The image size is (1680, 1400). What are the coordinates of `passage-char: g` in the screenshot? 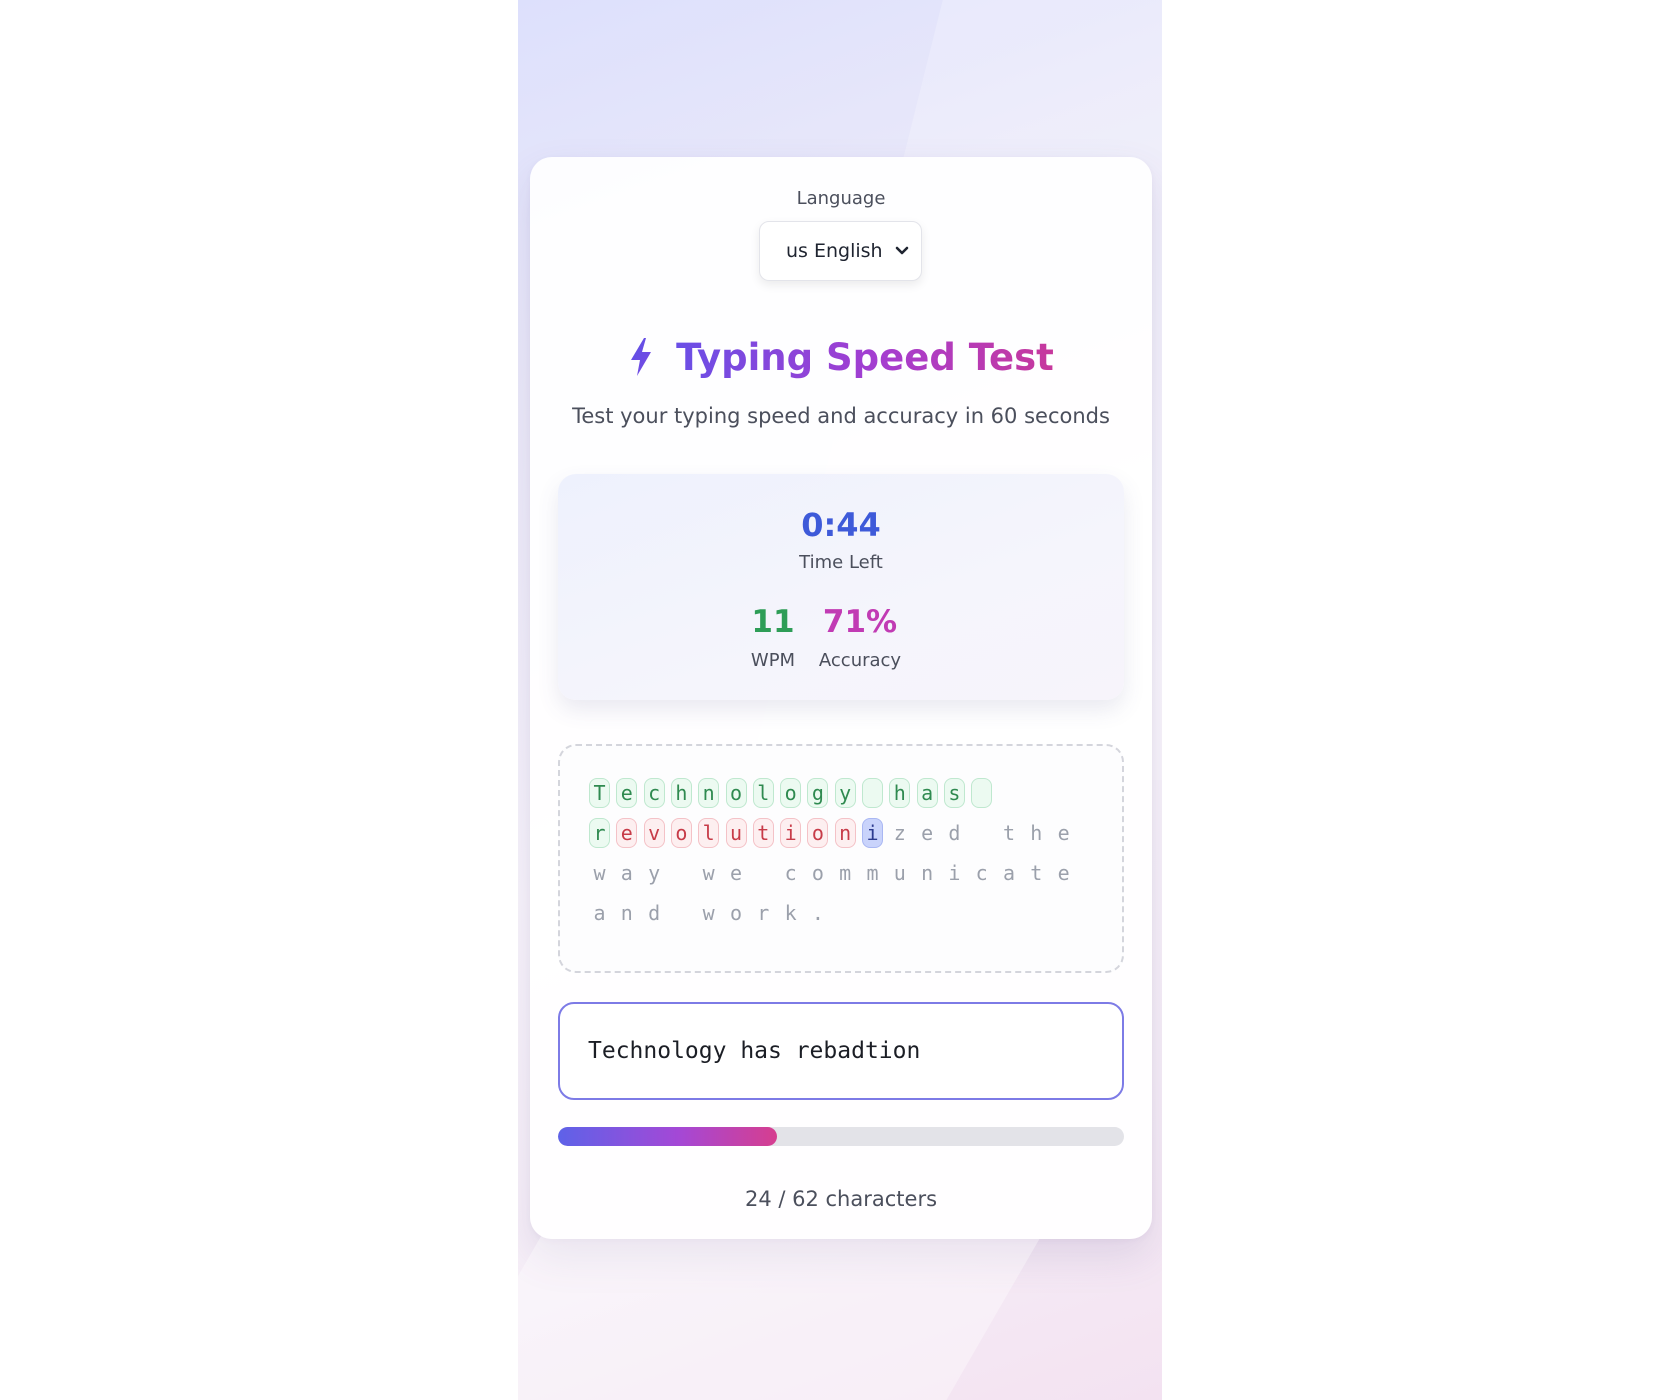 It's located at (818, 793).